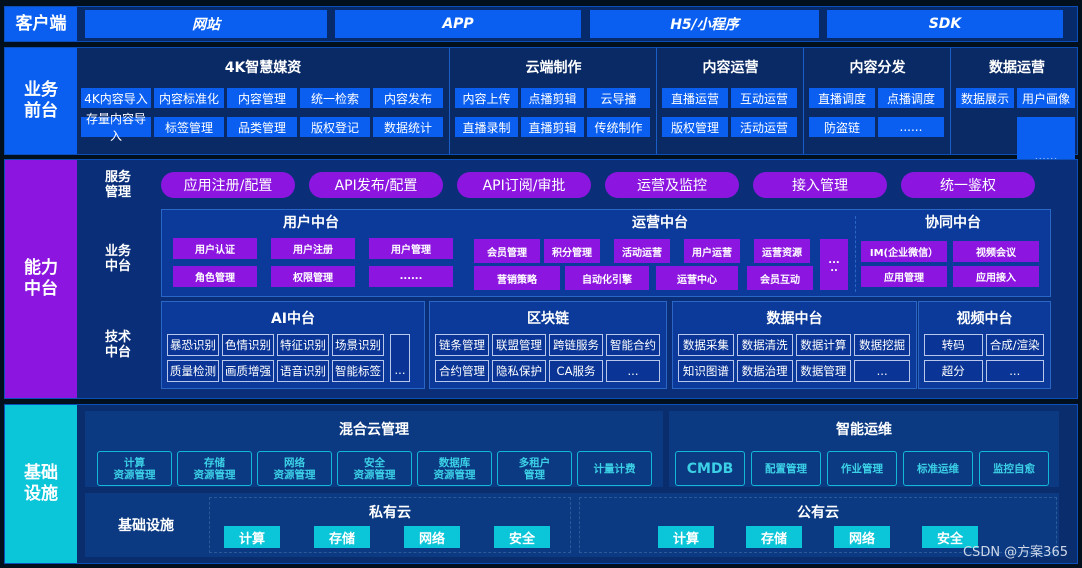 This screenshot has width=1082, height=568. Describe the element at coordinates (189, 98) in the screenshot. I see `frontend-item: 内容标准化` at that location.